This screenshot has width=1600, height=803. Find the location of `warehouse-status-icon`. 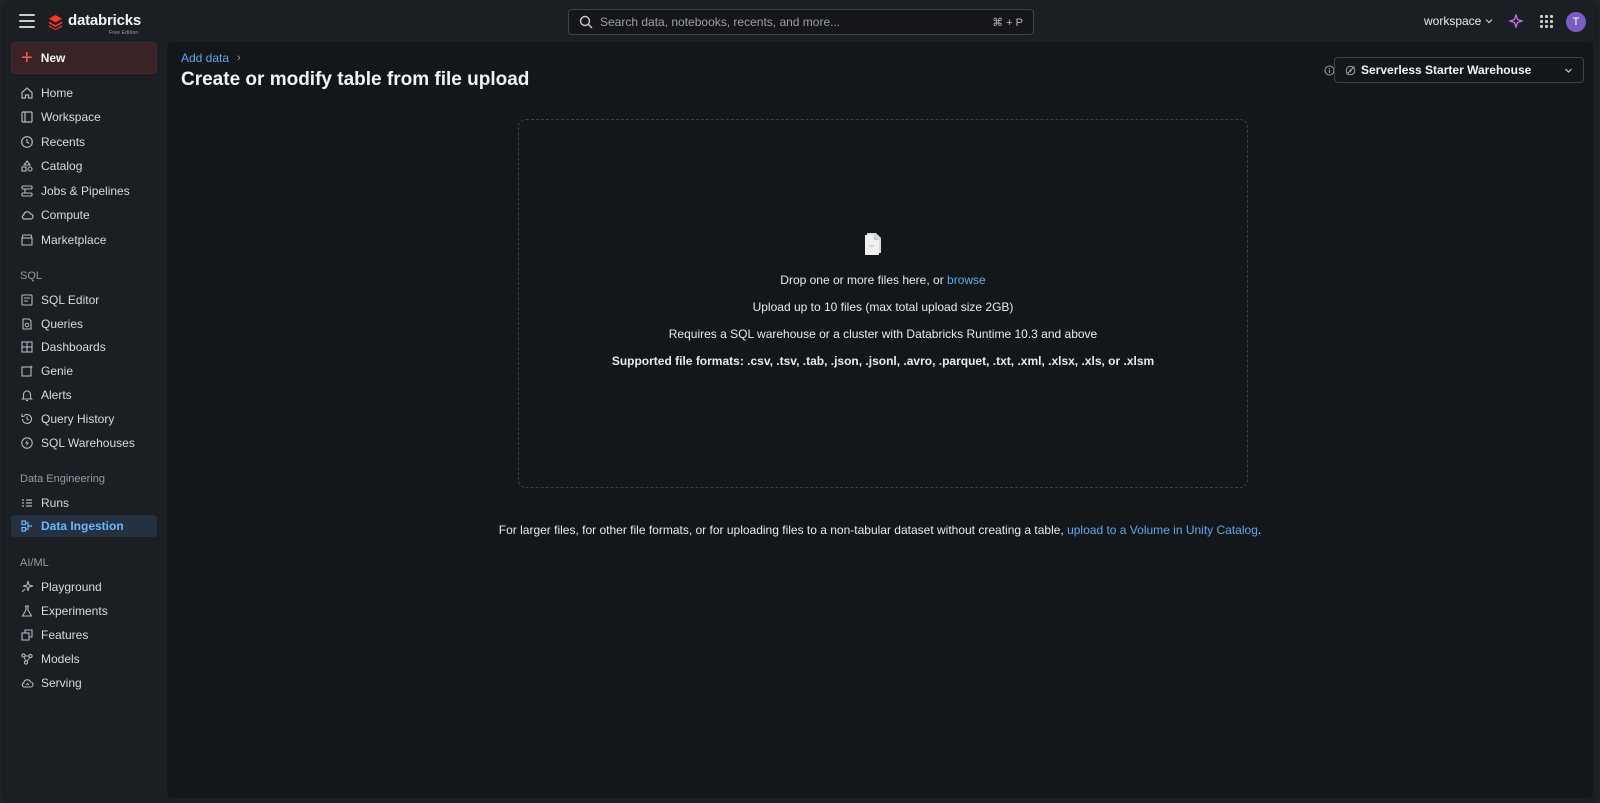

warehouse-status-icon is located at coordinates (1350, 70).